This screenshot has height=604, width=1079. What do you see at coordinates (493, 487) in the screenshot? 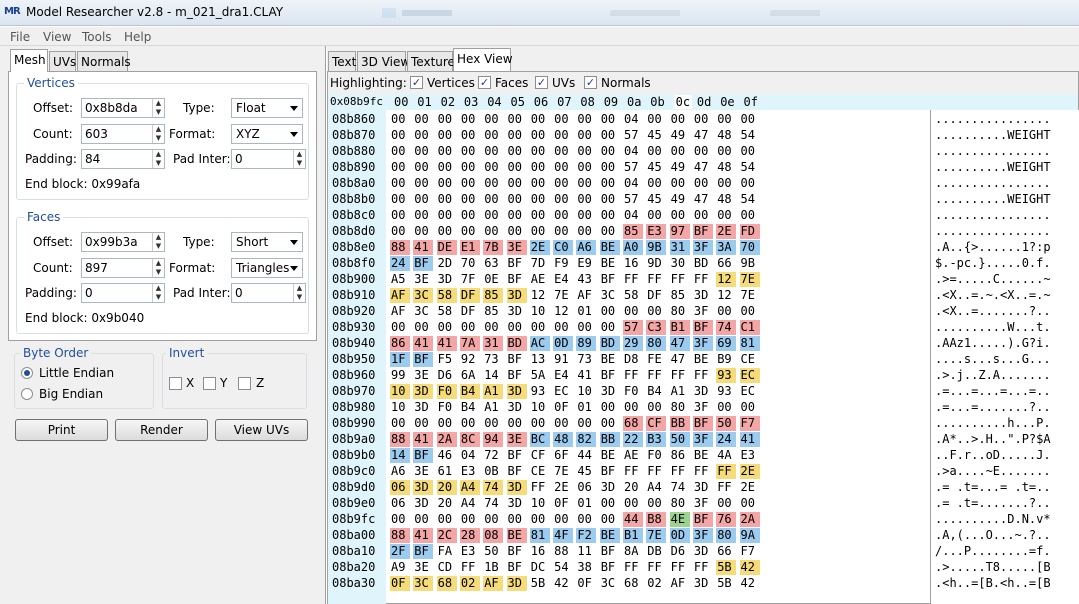
I see `hex-byte: 74` at bounding box center [493, 487].